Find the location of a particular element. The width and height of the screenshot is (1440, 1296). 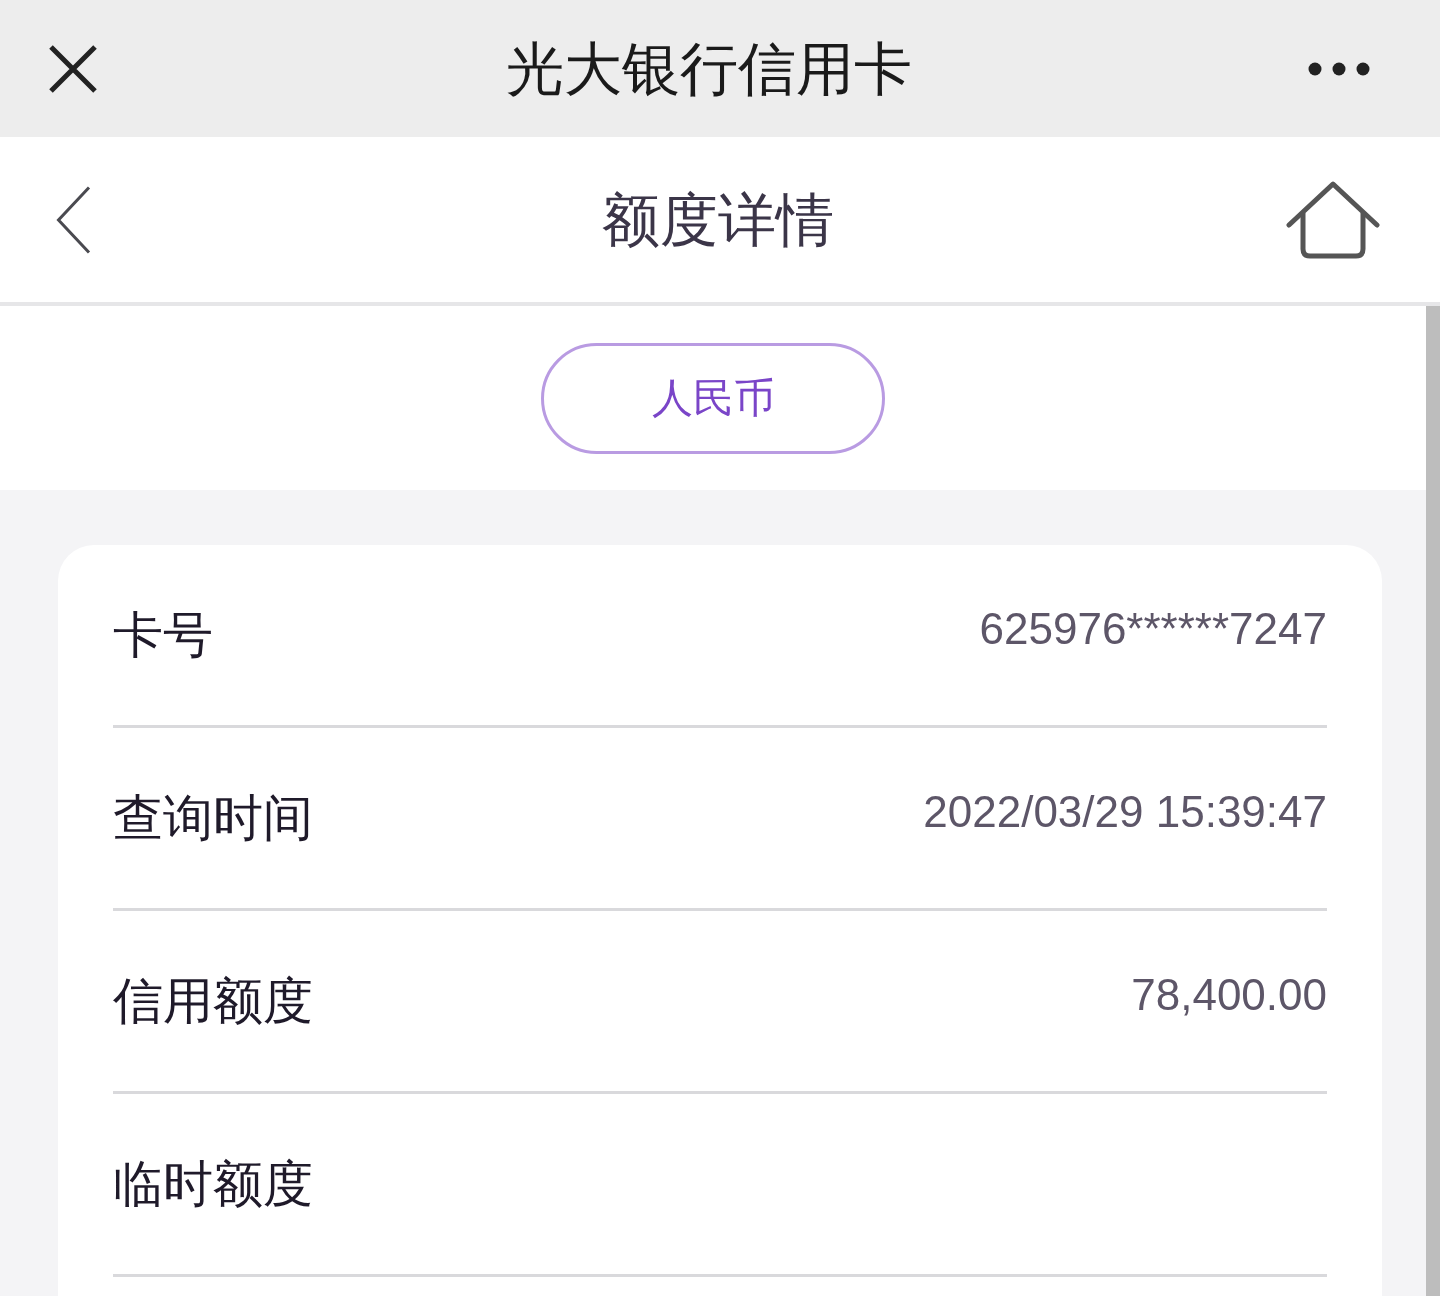

app-title: 光大银行信用卡 is located at coordinates (709, 68).